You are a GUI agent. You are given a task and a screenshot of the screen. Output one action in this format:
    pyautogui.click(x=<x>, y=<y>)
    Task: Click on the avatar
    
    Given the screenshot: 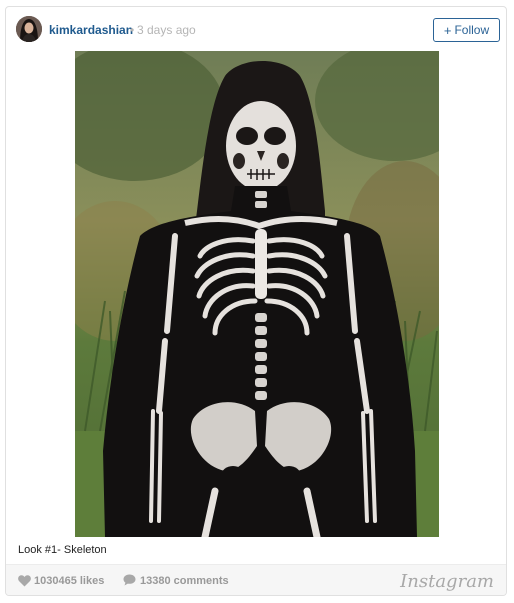 What is the action you would take?
    pyautogui.click(x=29, y=29)
    